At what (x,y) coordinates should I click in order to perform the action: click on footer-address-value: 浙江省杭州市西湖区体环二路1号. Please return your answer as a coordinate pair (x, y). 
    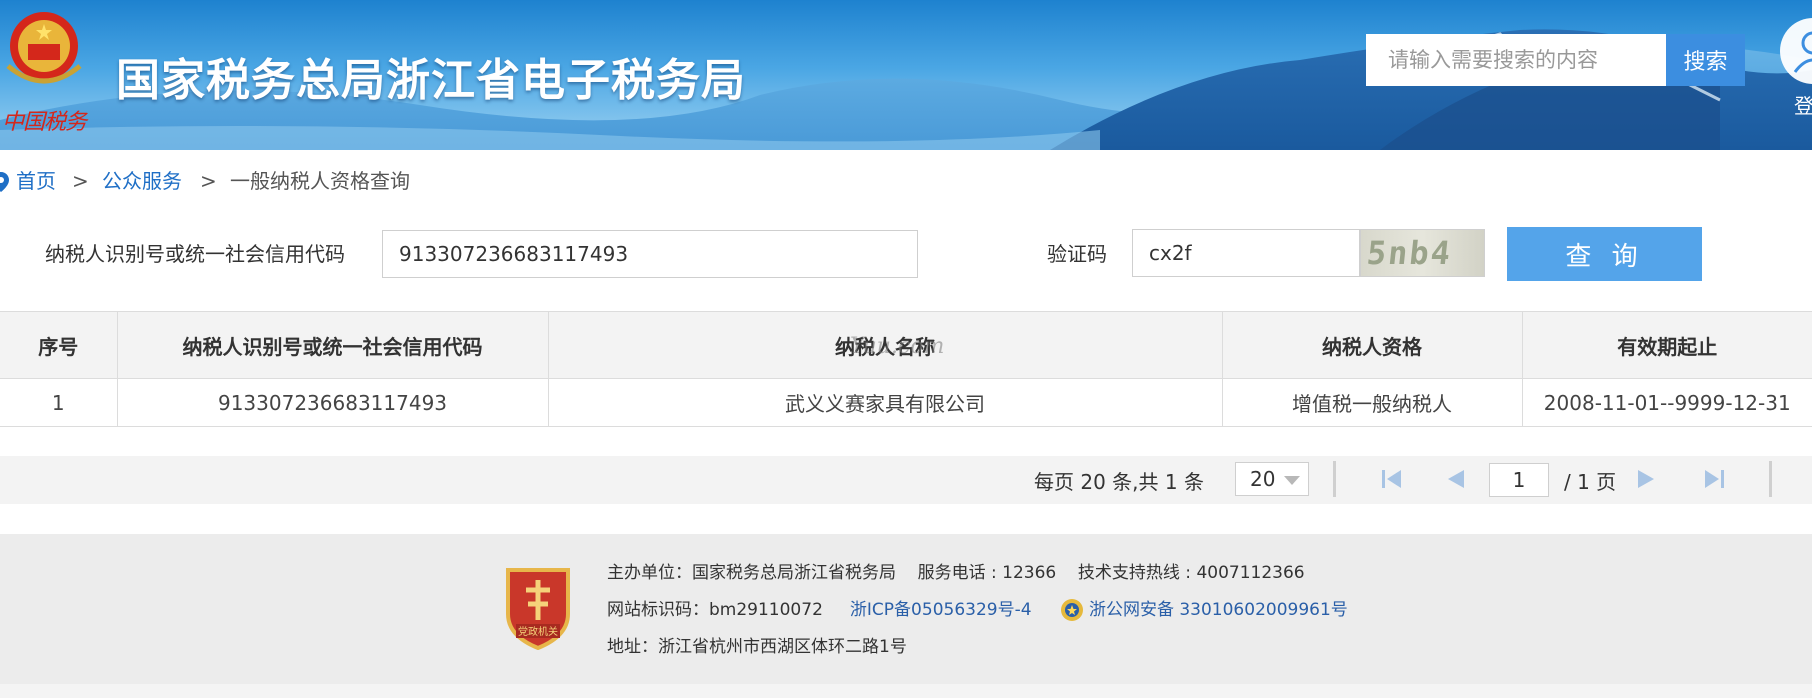
    Looking at the image, I should click on (782, 647).